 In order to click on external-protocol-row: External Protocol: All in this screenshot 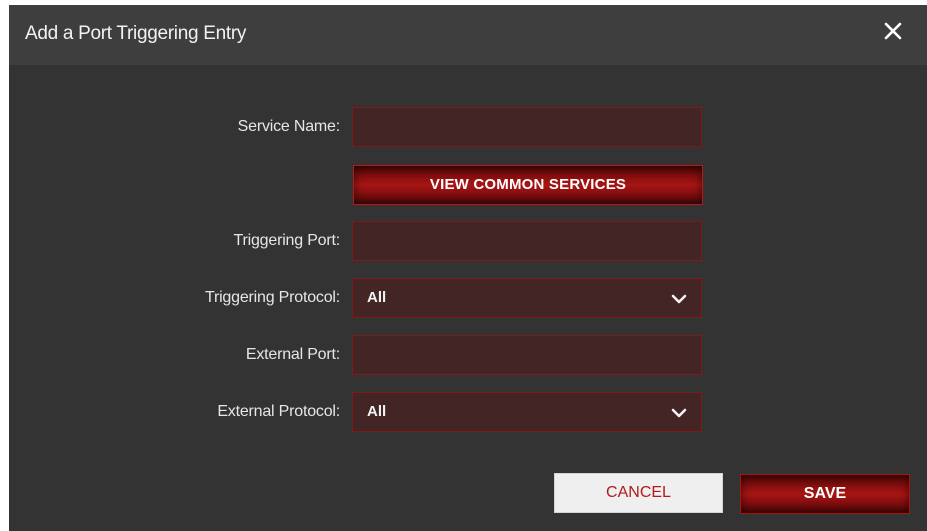, I will do `click(468, 412)`.